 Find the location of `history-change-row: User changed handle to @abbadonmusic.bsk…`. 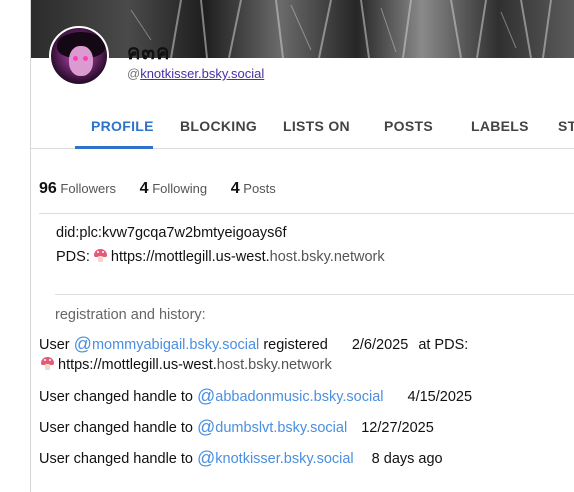

history-change-row: User changed handle to @abbadonmusic.bsk… is located at coordinates (256, 396).